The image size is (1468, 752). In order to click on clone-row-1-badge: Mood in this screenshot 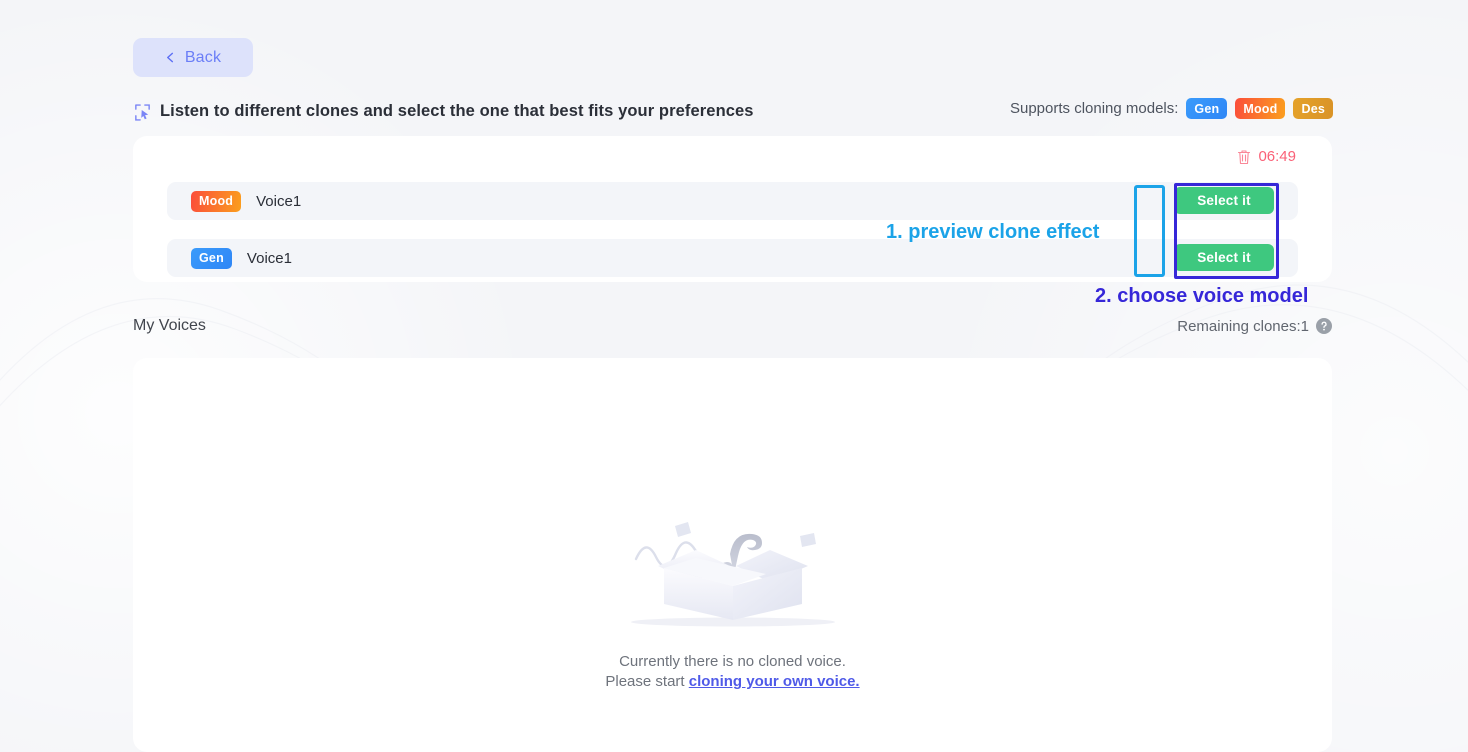, I will do `click(216, 201)`.